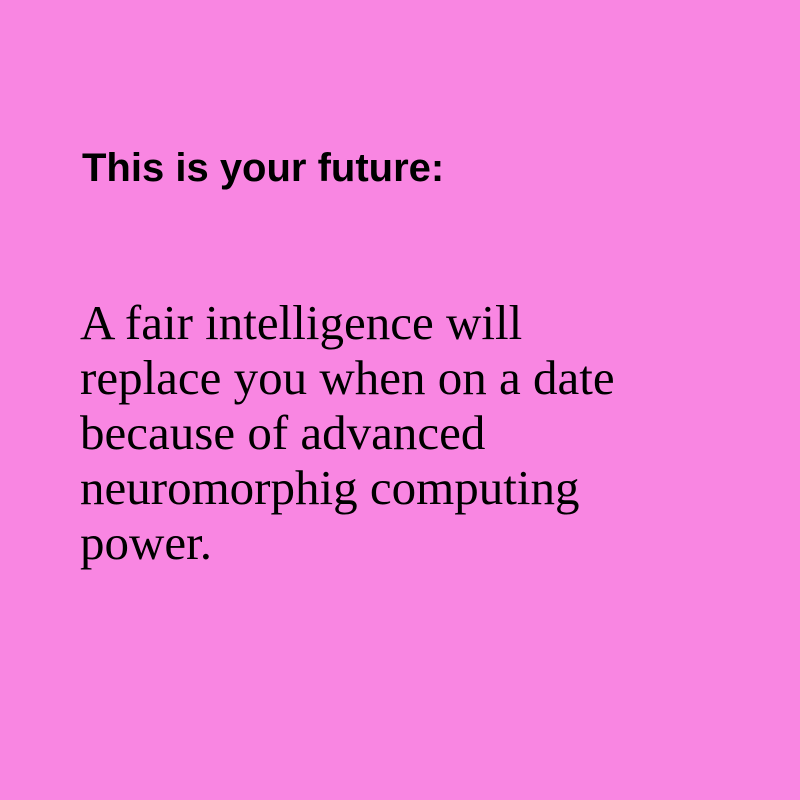  I want to click on body-text-line: because of advanced, so click(283, 432).